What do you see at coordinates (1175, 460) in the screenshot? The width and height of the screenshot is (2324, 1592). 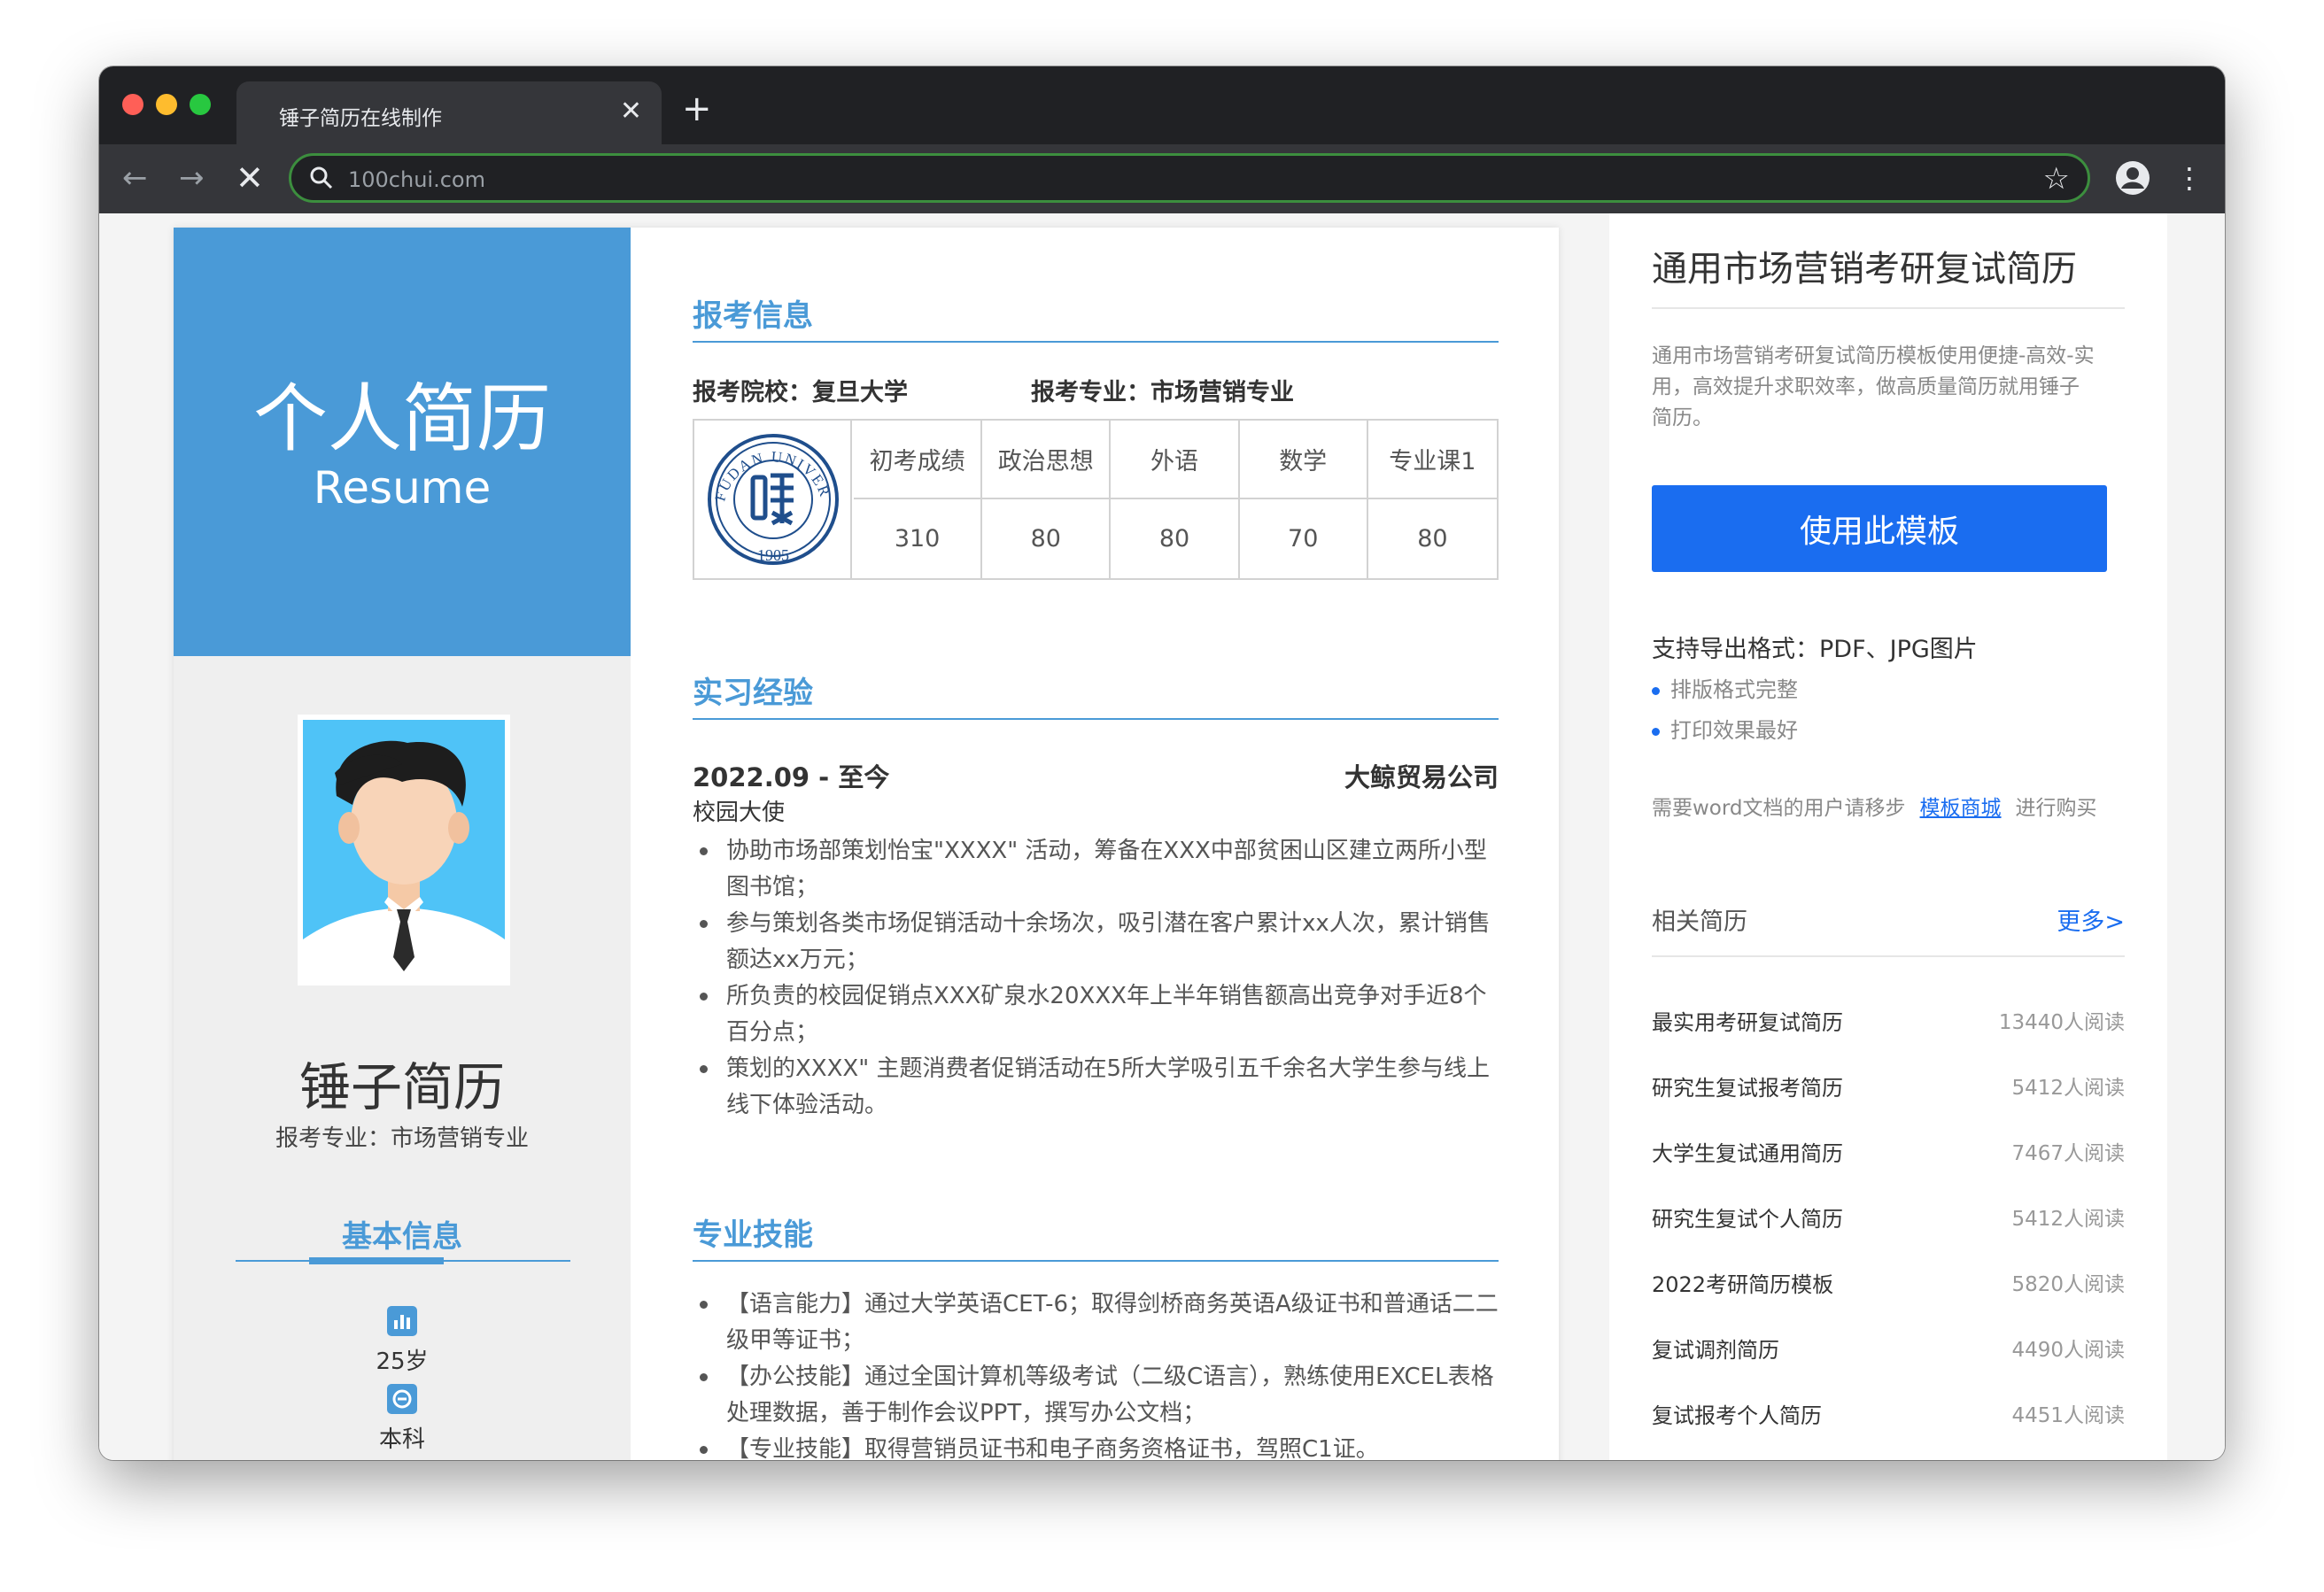 I see `score-header: 外语` at bounding box center [1175, 460].